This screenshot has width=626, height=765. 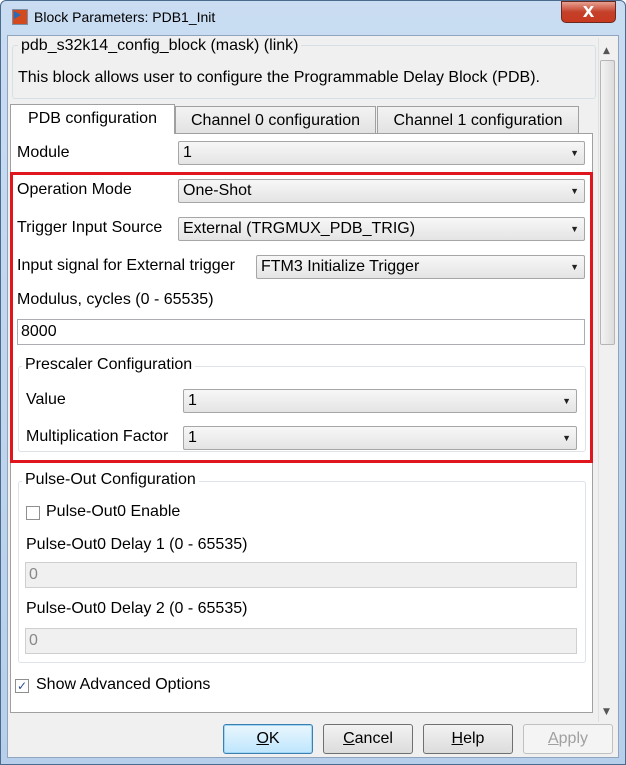 I want to click on cancel-button: Cancel, so click(x=368, y=739).